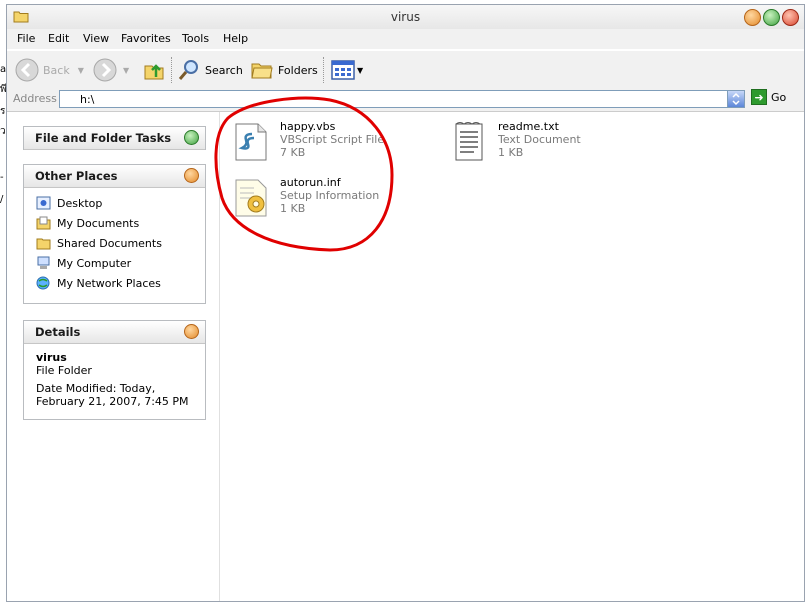 Image resolution: width=809 pixels, height=607 pixels. What do you see at coordinates (310, 182) in the screenshot?
I see `file-name: autorun.inf` at bounding box center [310, 182].